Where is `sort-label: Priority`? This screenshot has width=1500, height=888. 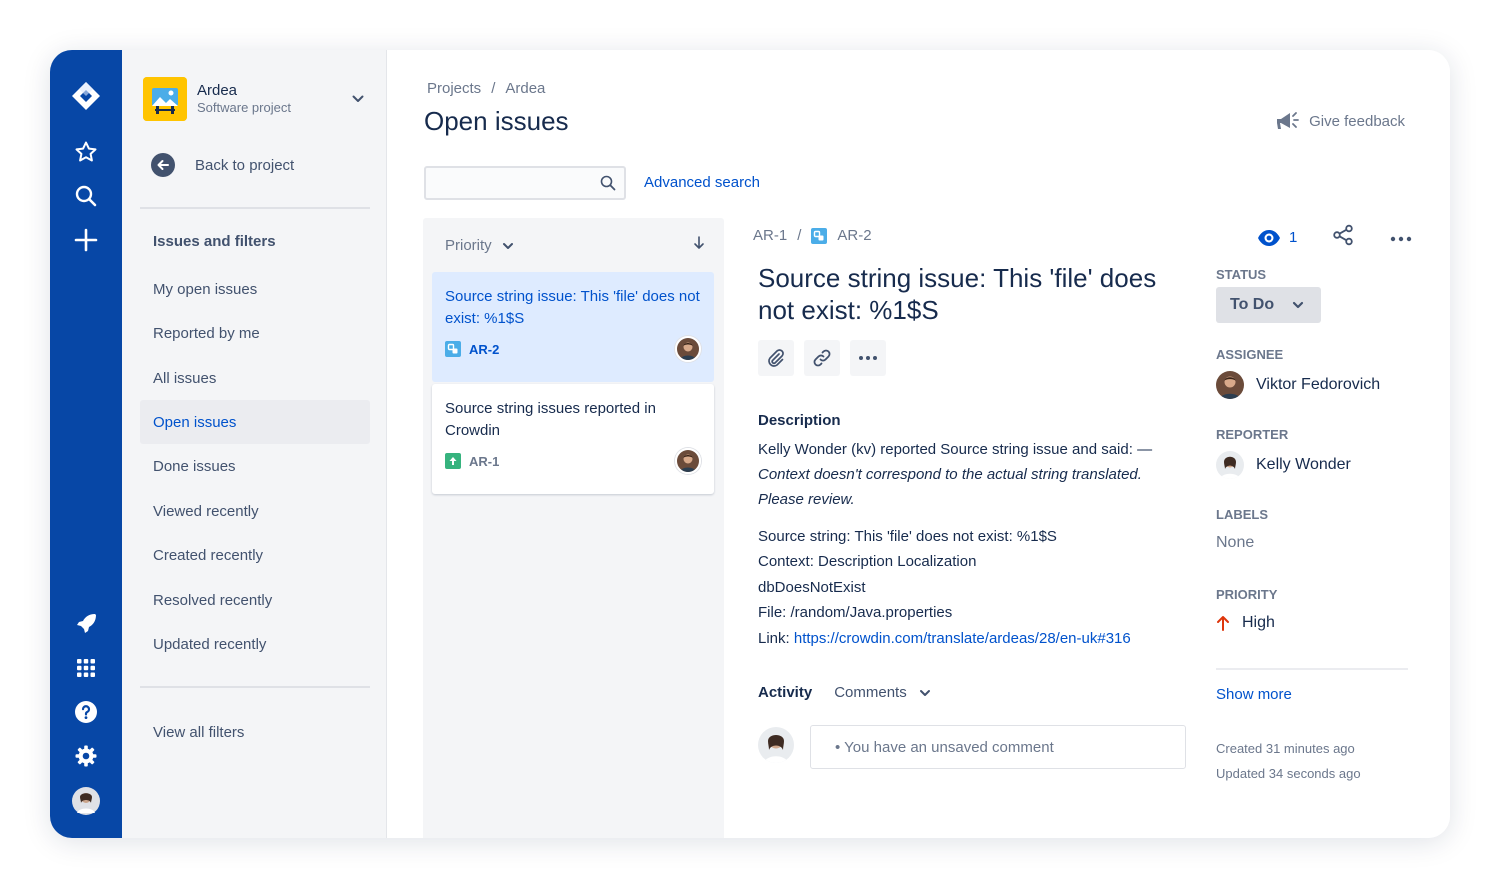
sort-label: Priority is located at coordinates (468, 245).